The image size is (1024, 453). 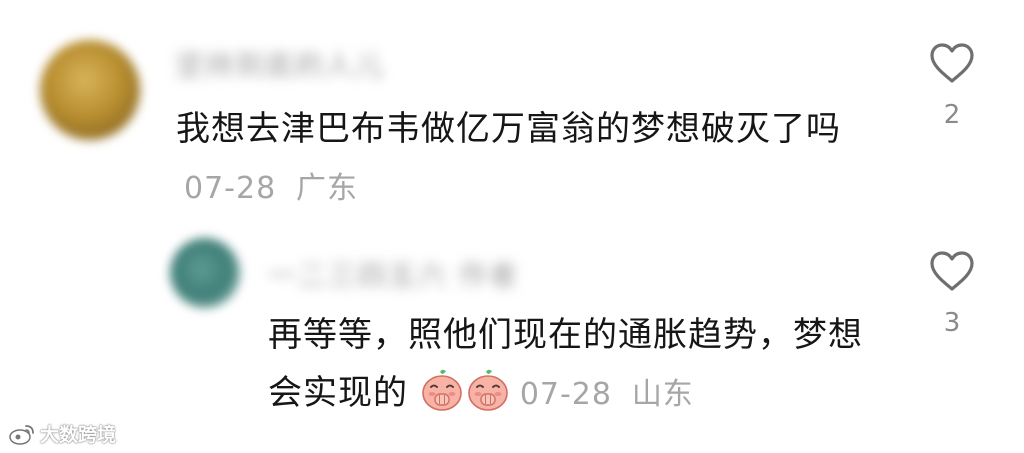 What do you see at coordinates (90, 90) in the screenshot?
I see `avatar` at bounding box center [90, 90].